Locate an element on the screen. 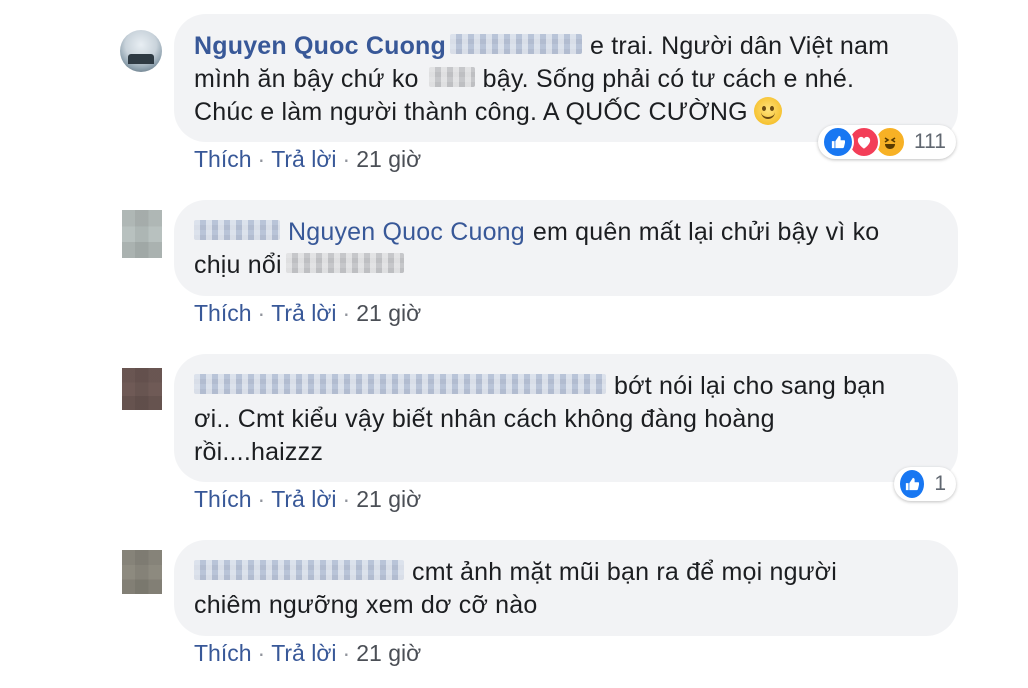 This screenshot has width=1028, height=688. comment-text: em quên mất lại chửi bậy vì ko is located at coordinates (706, 232).